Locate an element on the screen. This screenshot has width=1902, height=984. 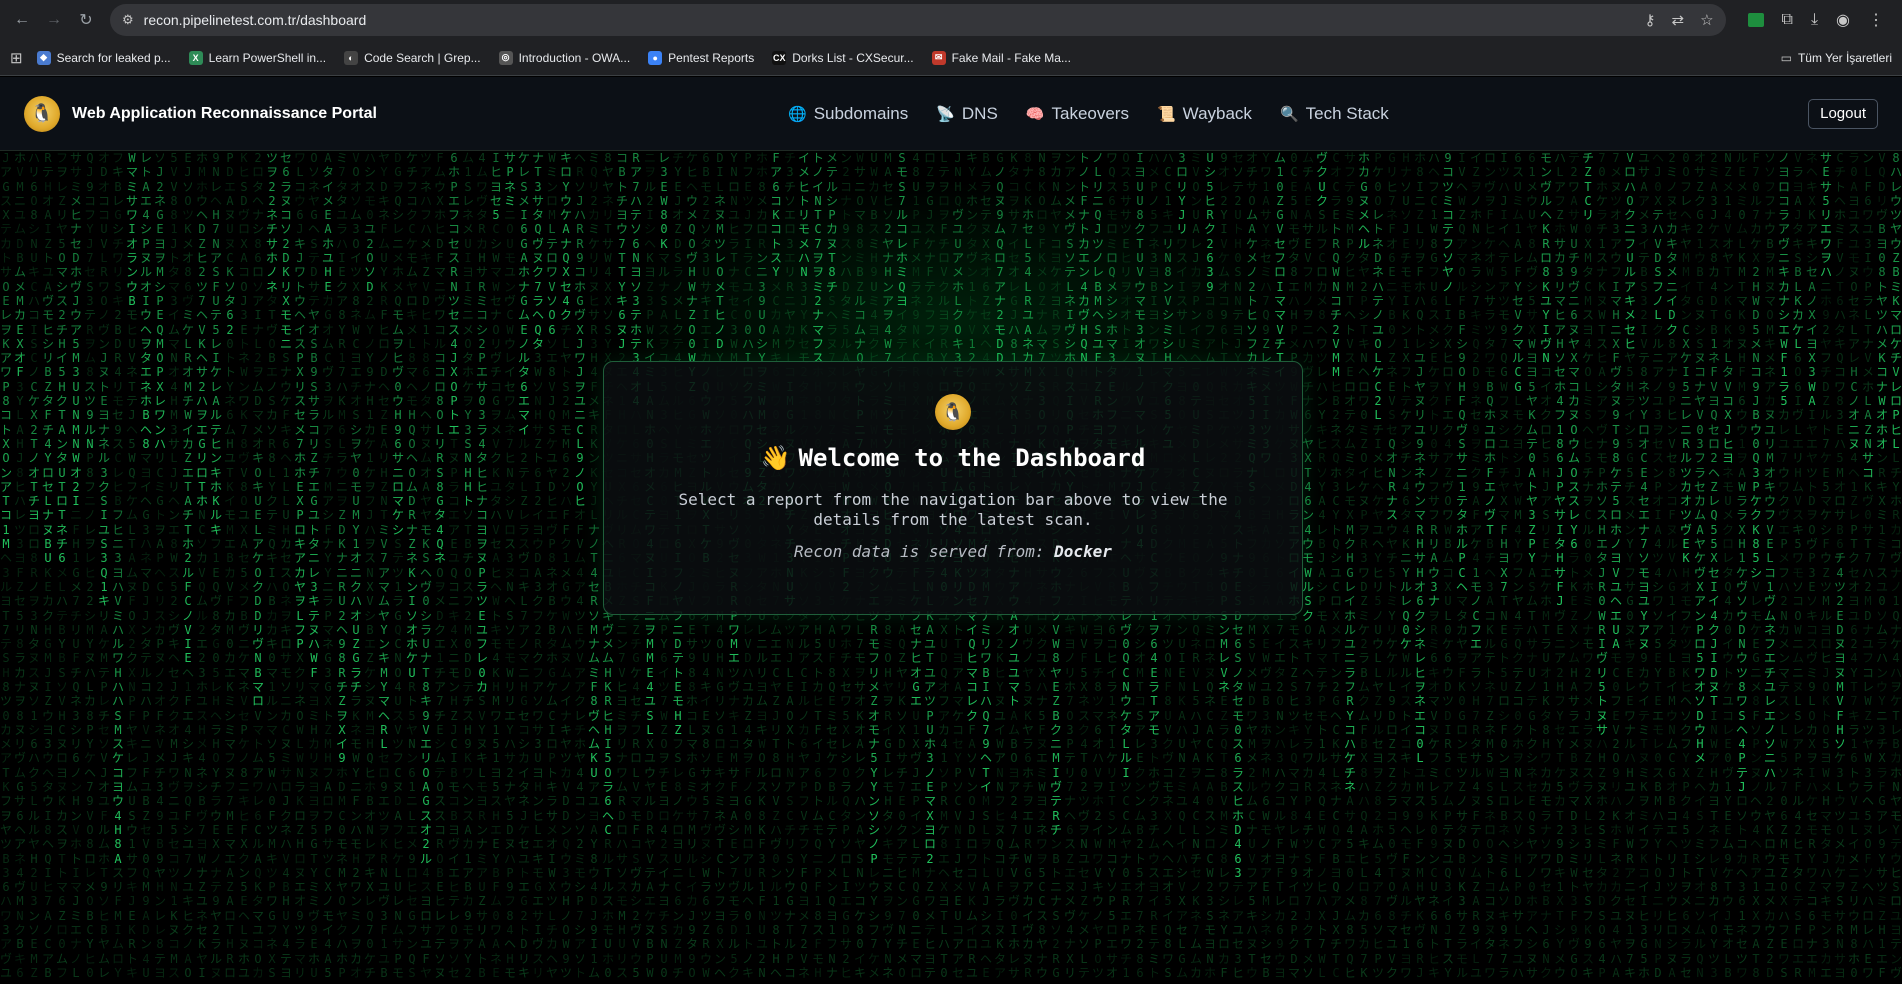
nav-tech-stack: 🔍 Tech Stack is located at coordinates (1334, 114).